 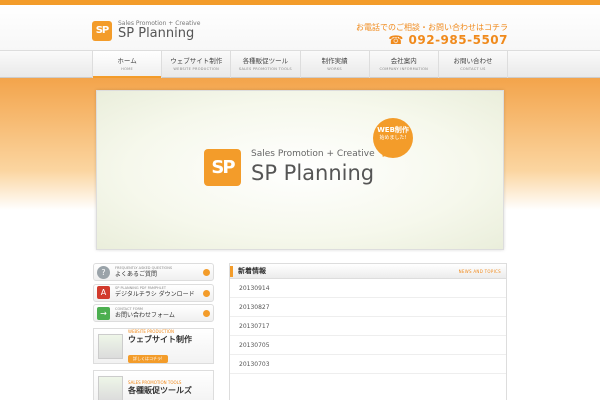 What do you see at coordinates (222, 167) in the screenshot?
I see `hero-logo-mark-icon: SP` at bounding box center [222, 167].